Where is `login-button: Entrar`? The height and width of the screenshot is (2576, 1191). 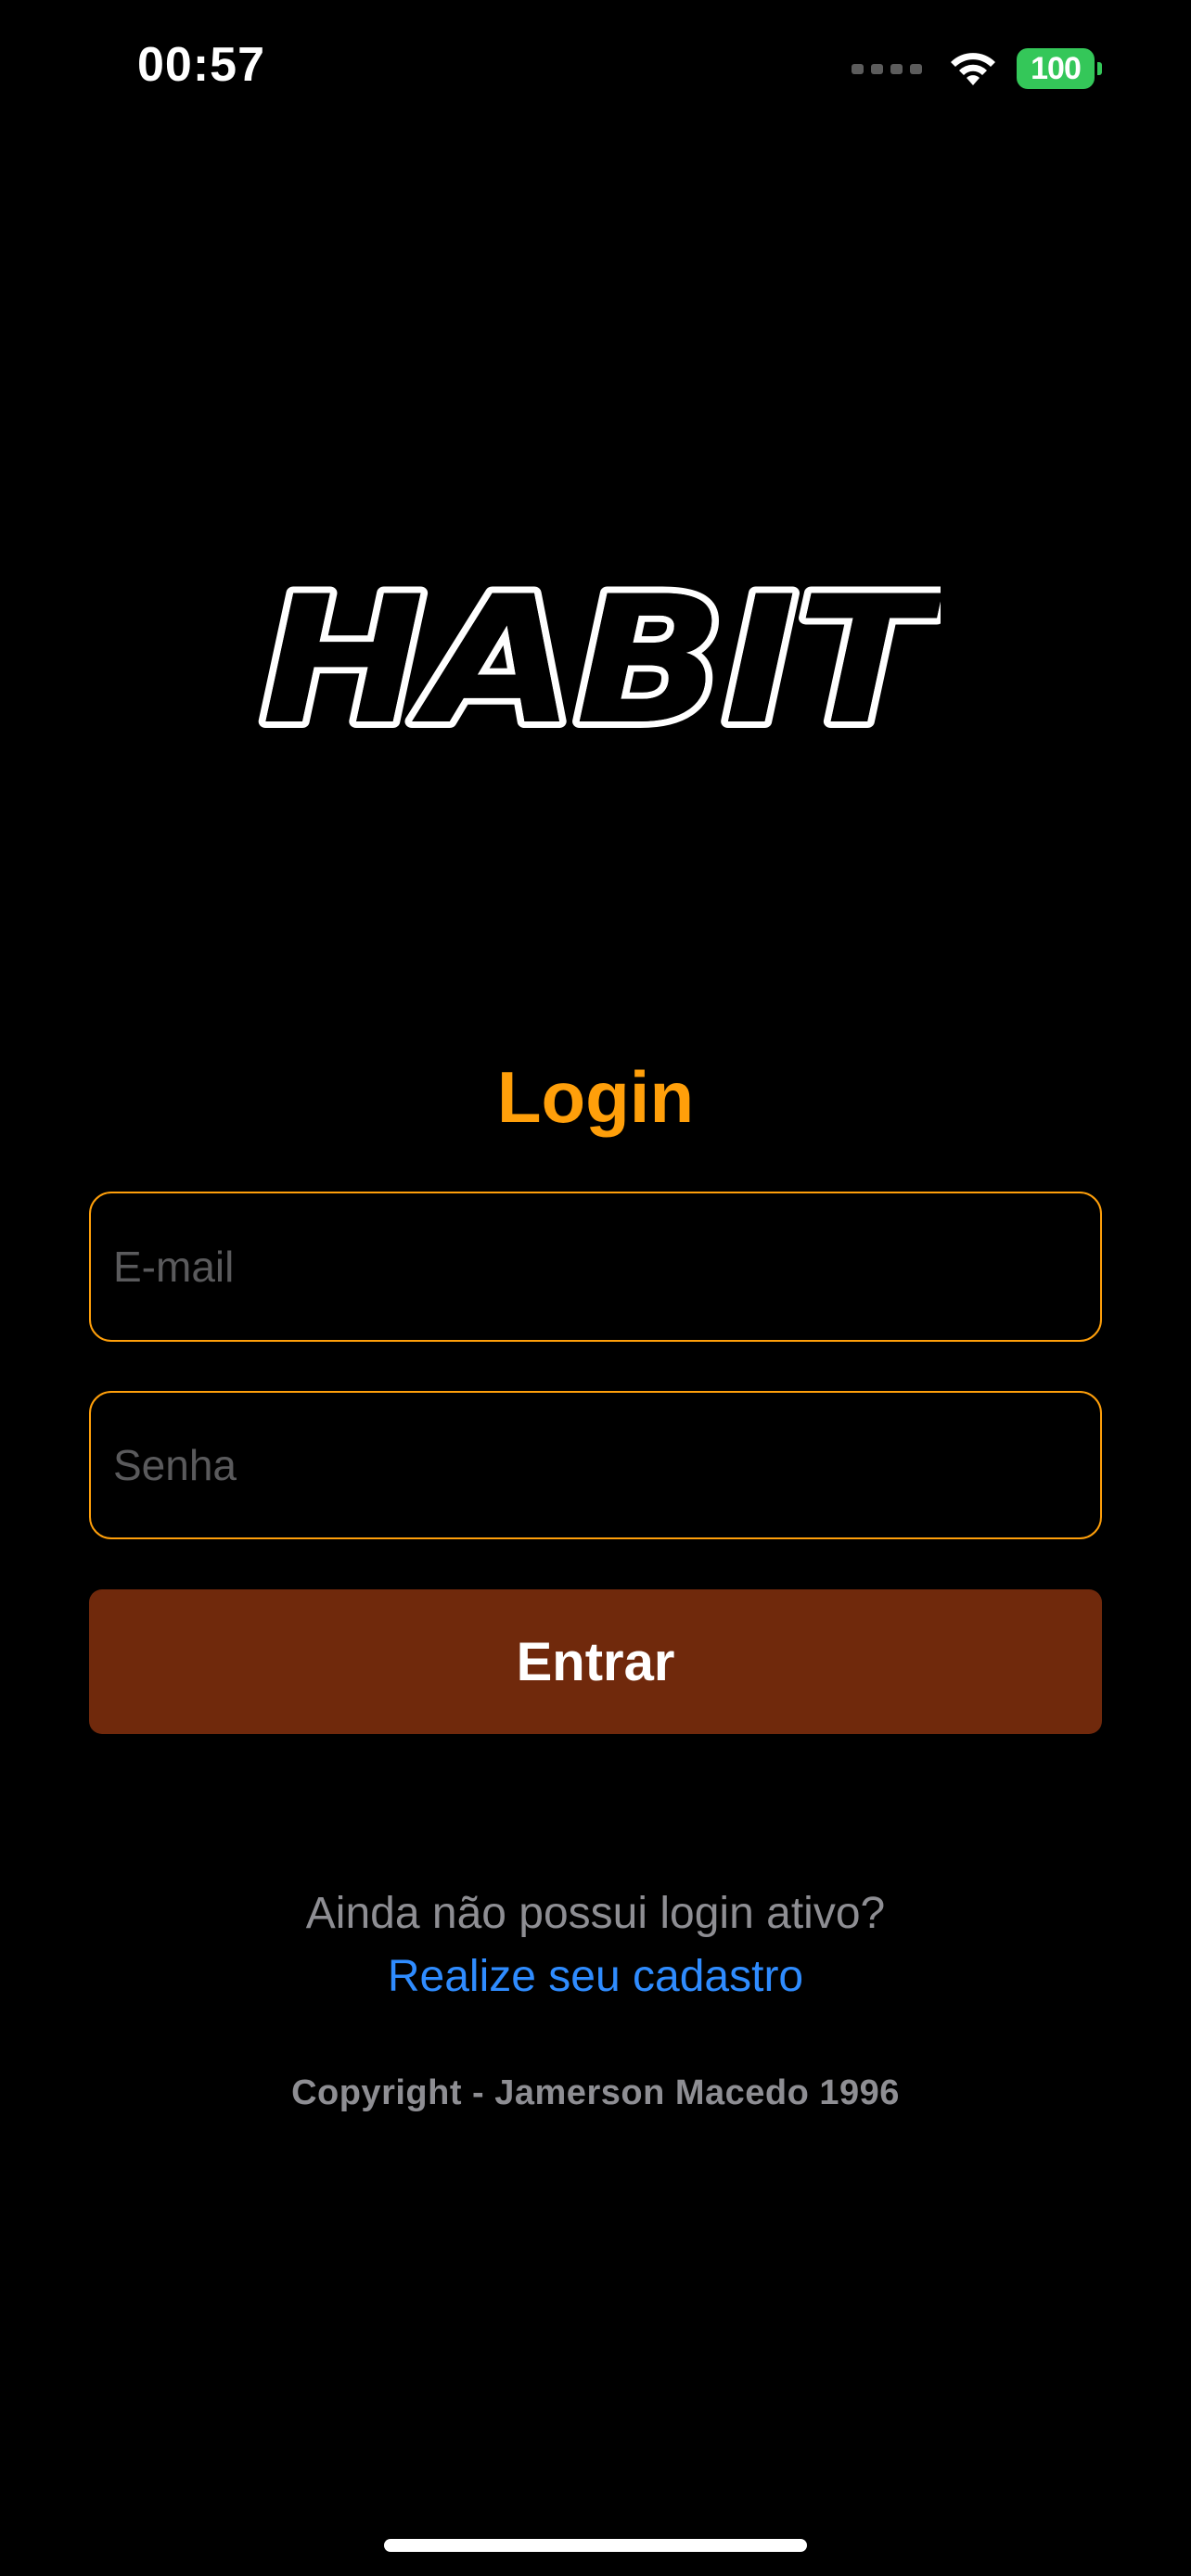
login-button: Entrar is located at coordinates (595, 1661).